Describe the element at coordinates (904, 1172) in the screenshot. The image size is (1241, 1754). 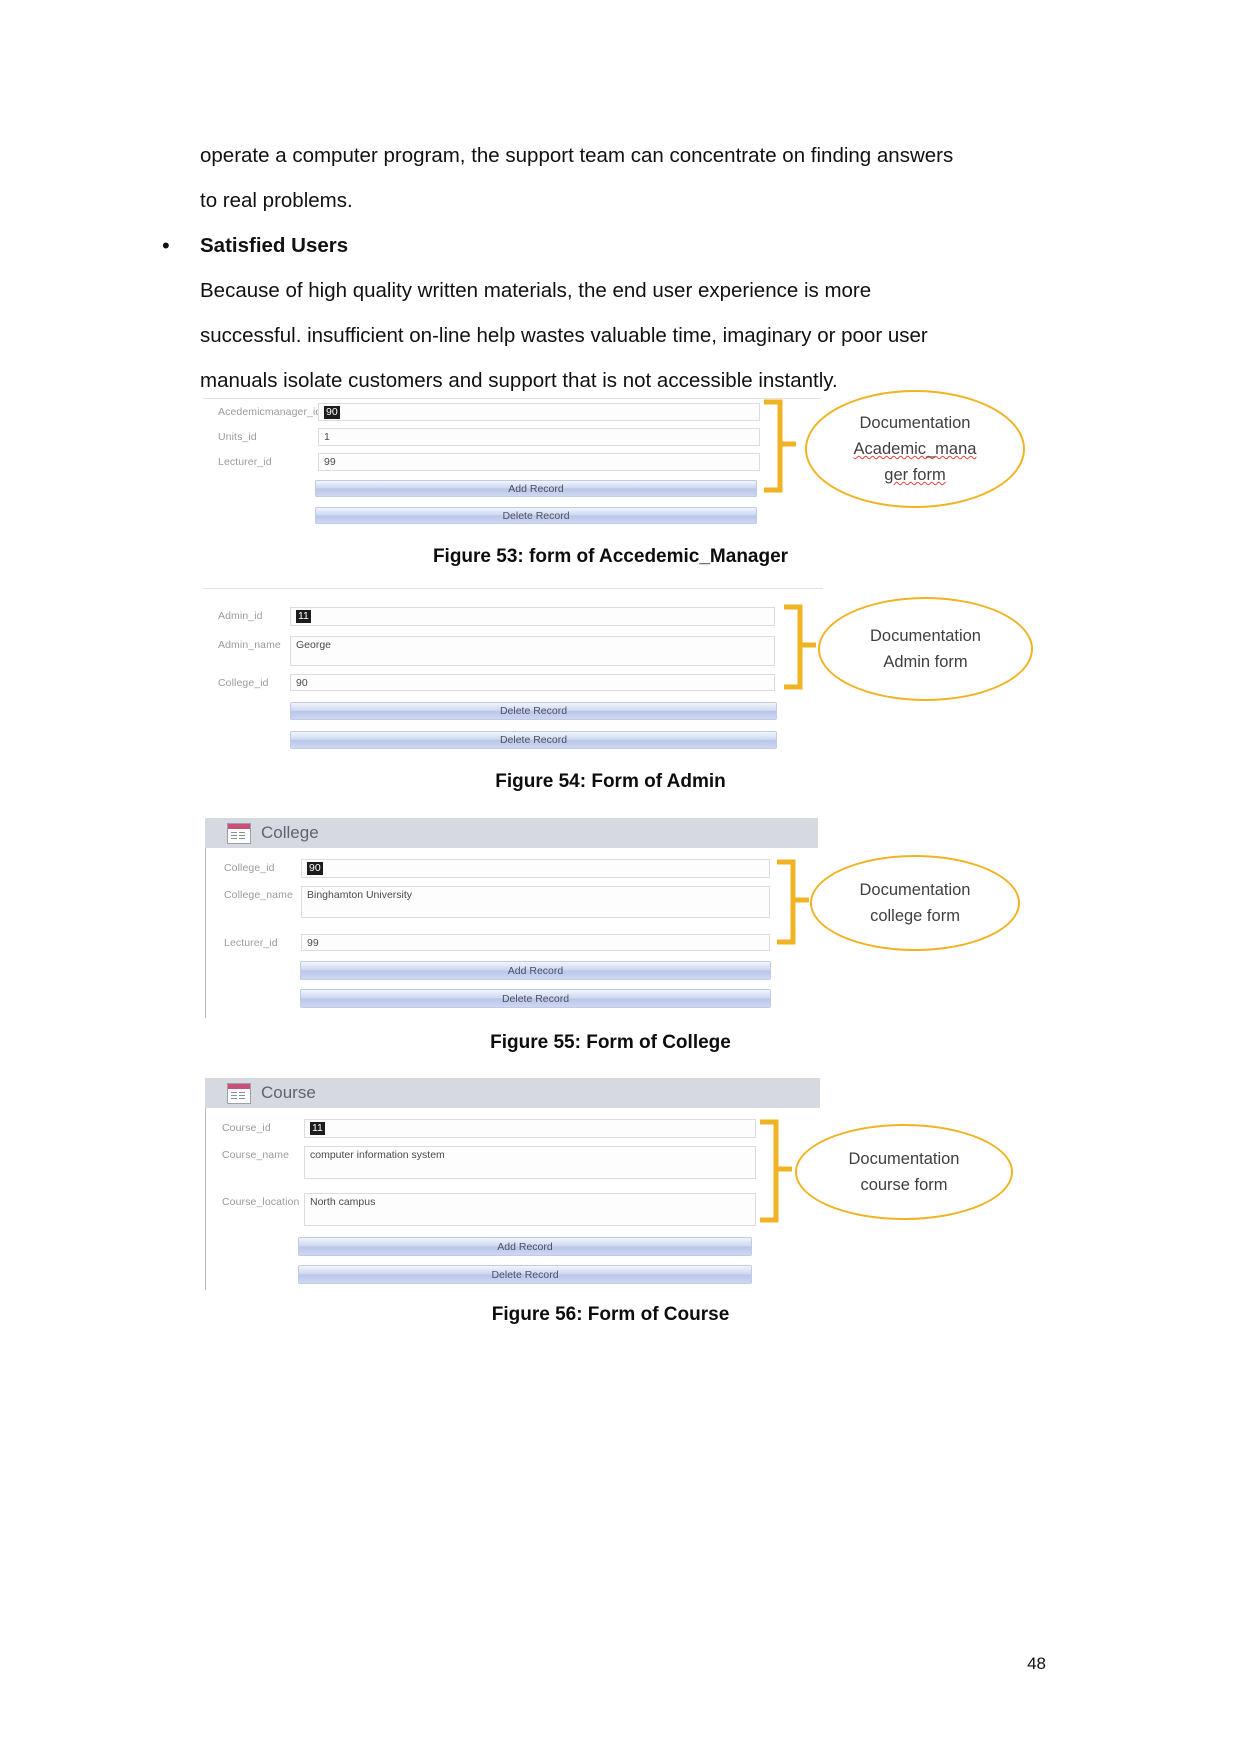
I see `annotation-oval: Documentation course form` at that location.